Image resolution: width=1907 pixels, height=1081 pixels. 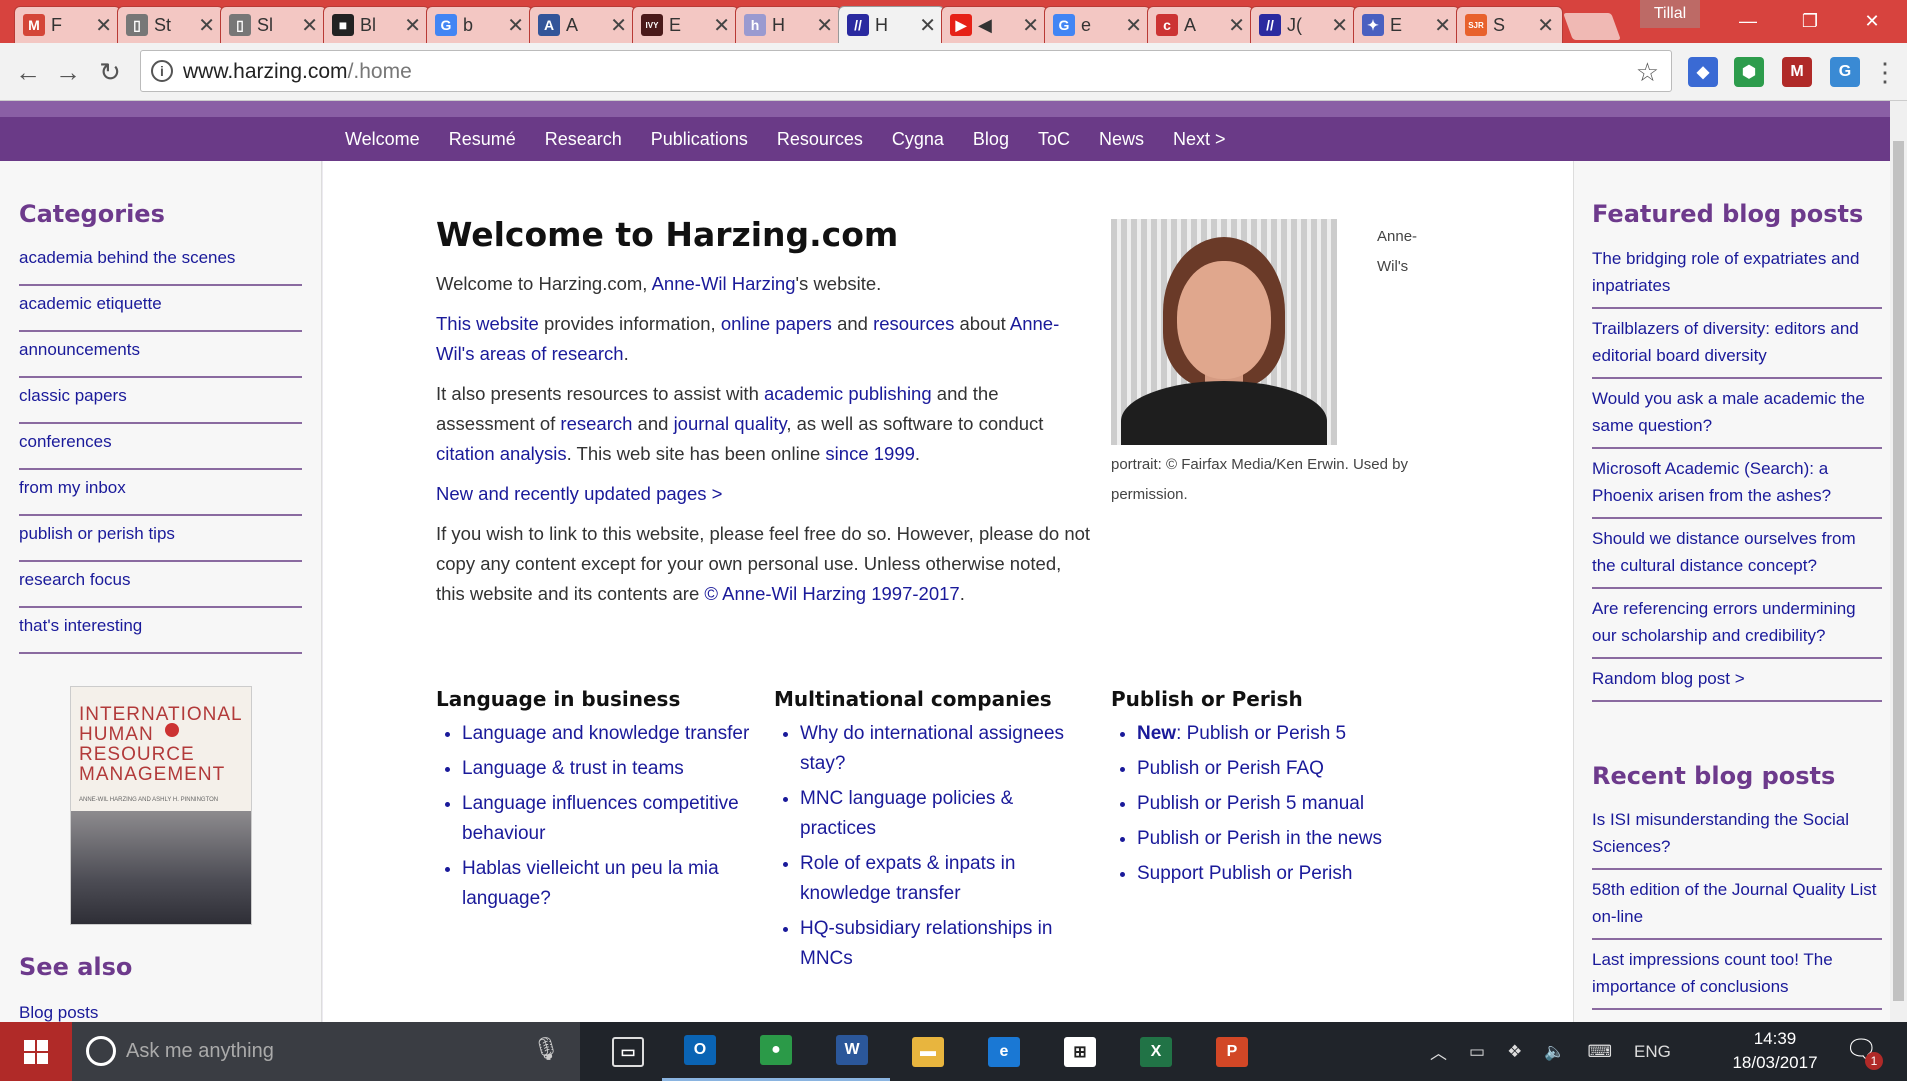 I want to click on start-button, so click(x=36, y=1051).